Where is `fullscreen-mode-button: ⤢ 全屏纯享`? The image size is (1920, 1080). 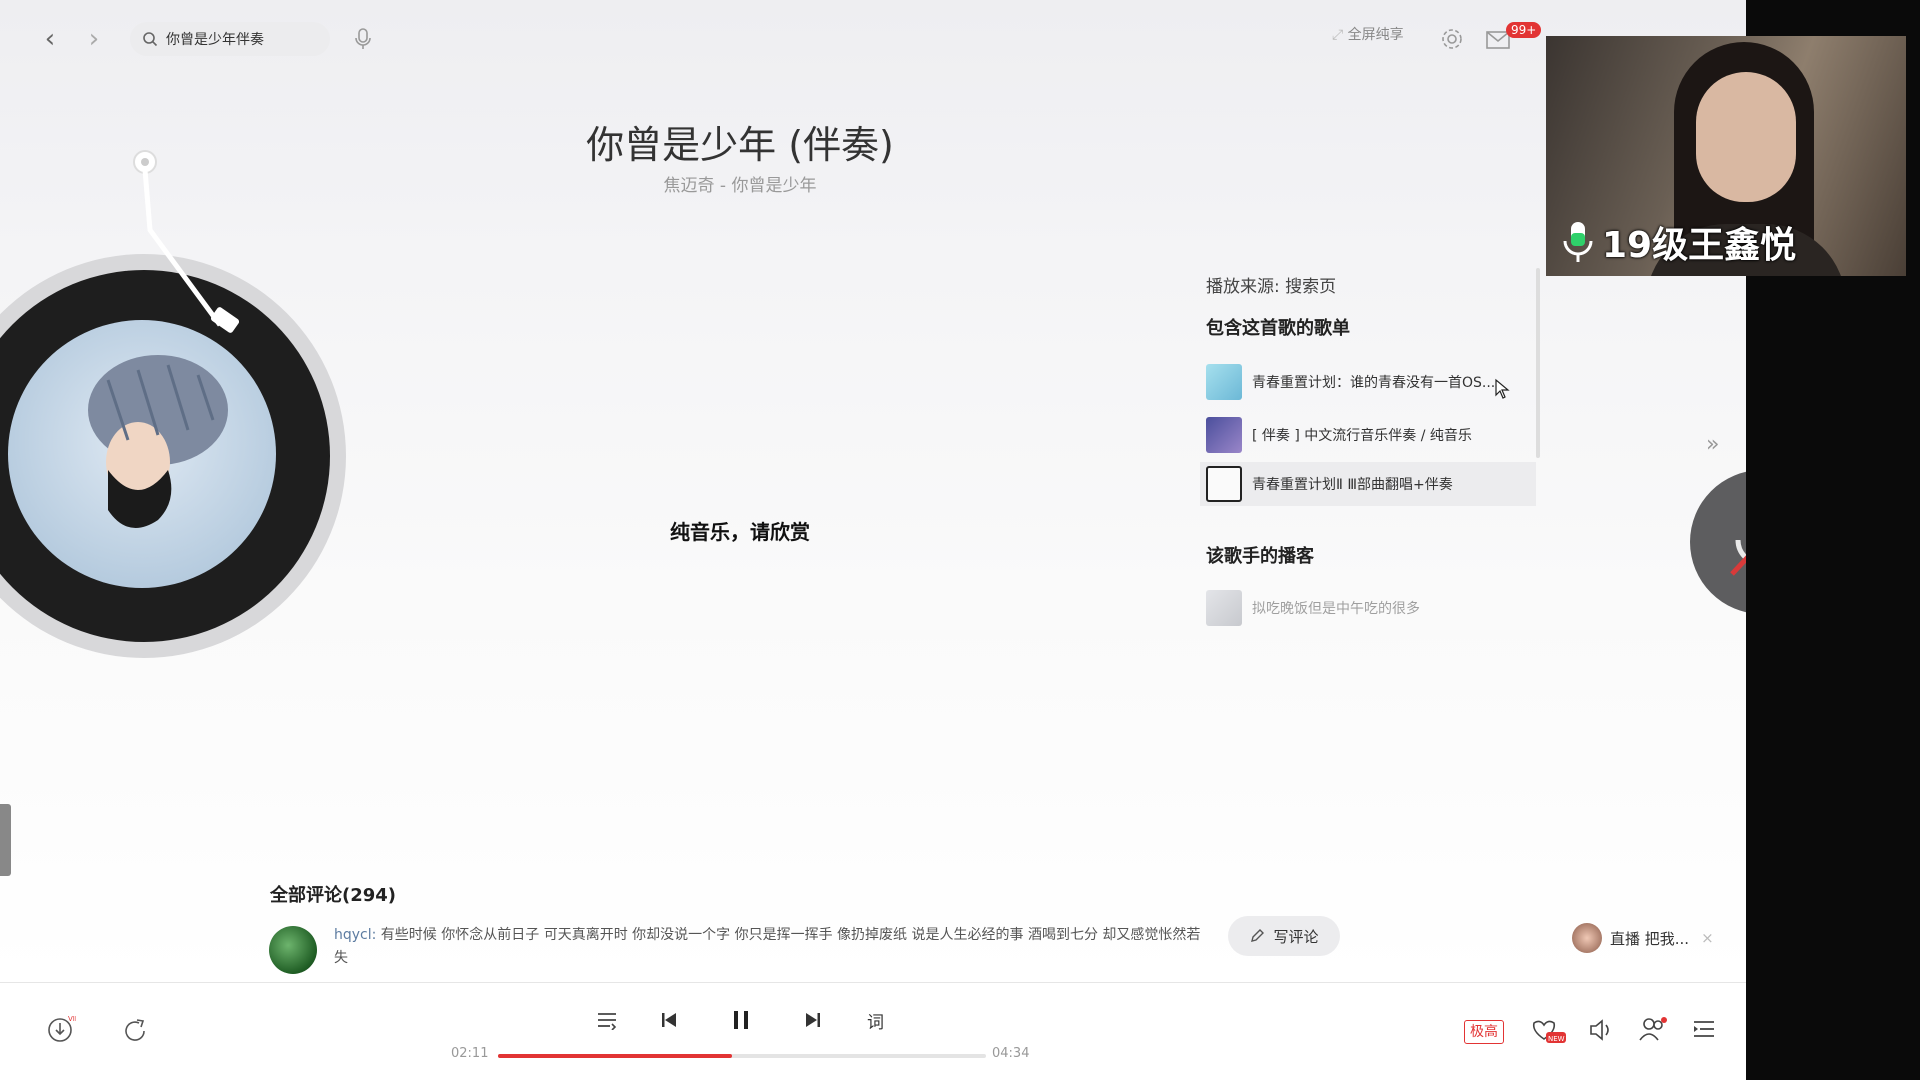 fullscreen-mode-button: ⤢ 全屏纯享 is located at coordinates (1368, 34).